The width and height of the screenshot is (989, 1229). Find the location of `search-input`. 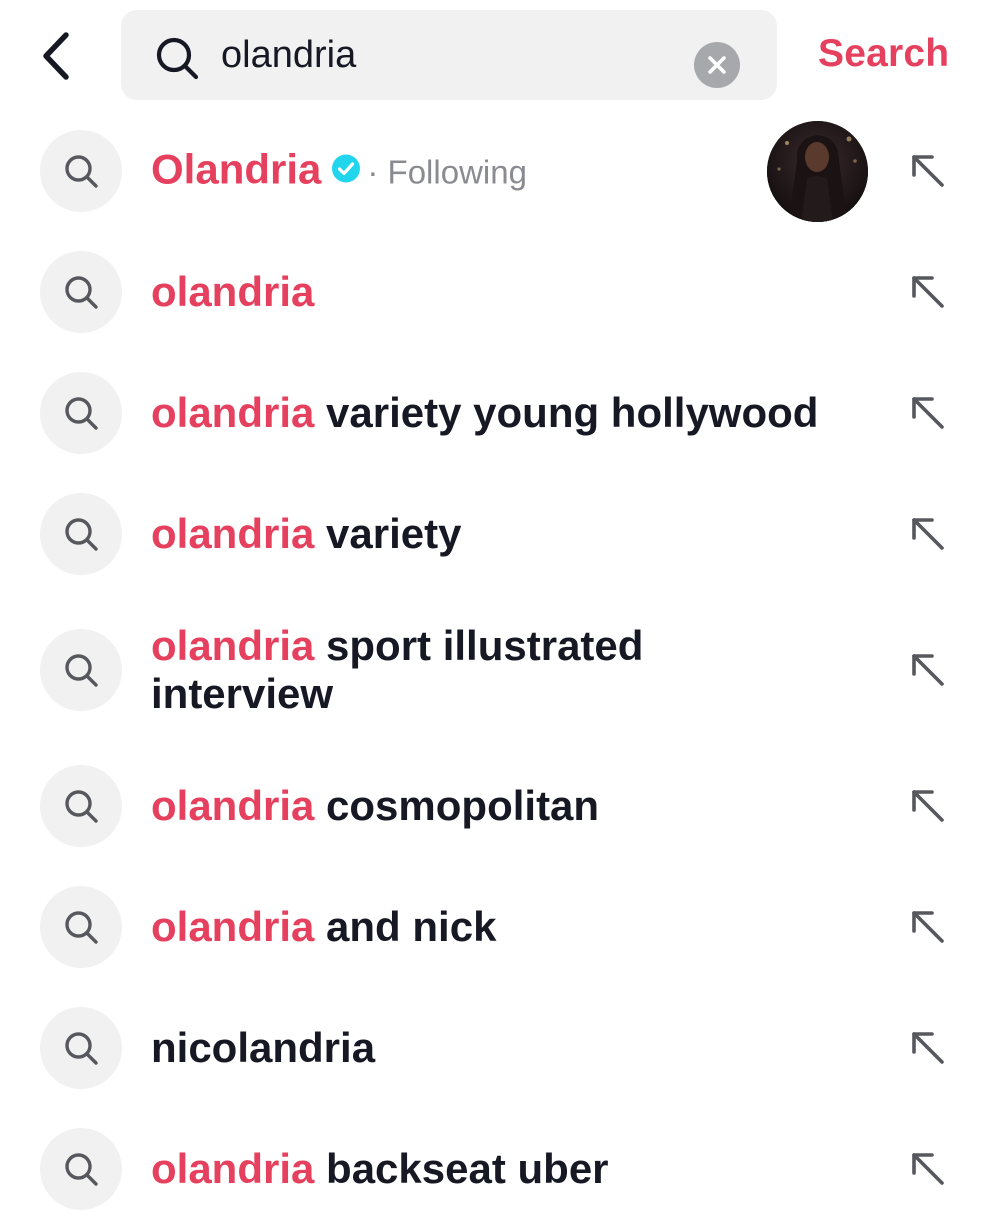

search-input is located at coordinates (451, 55).